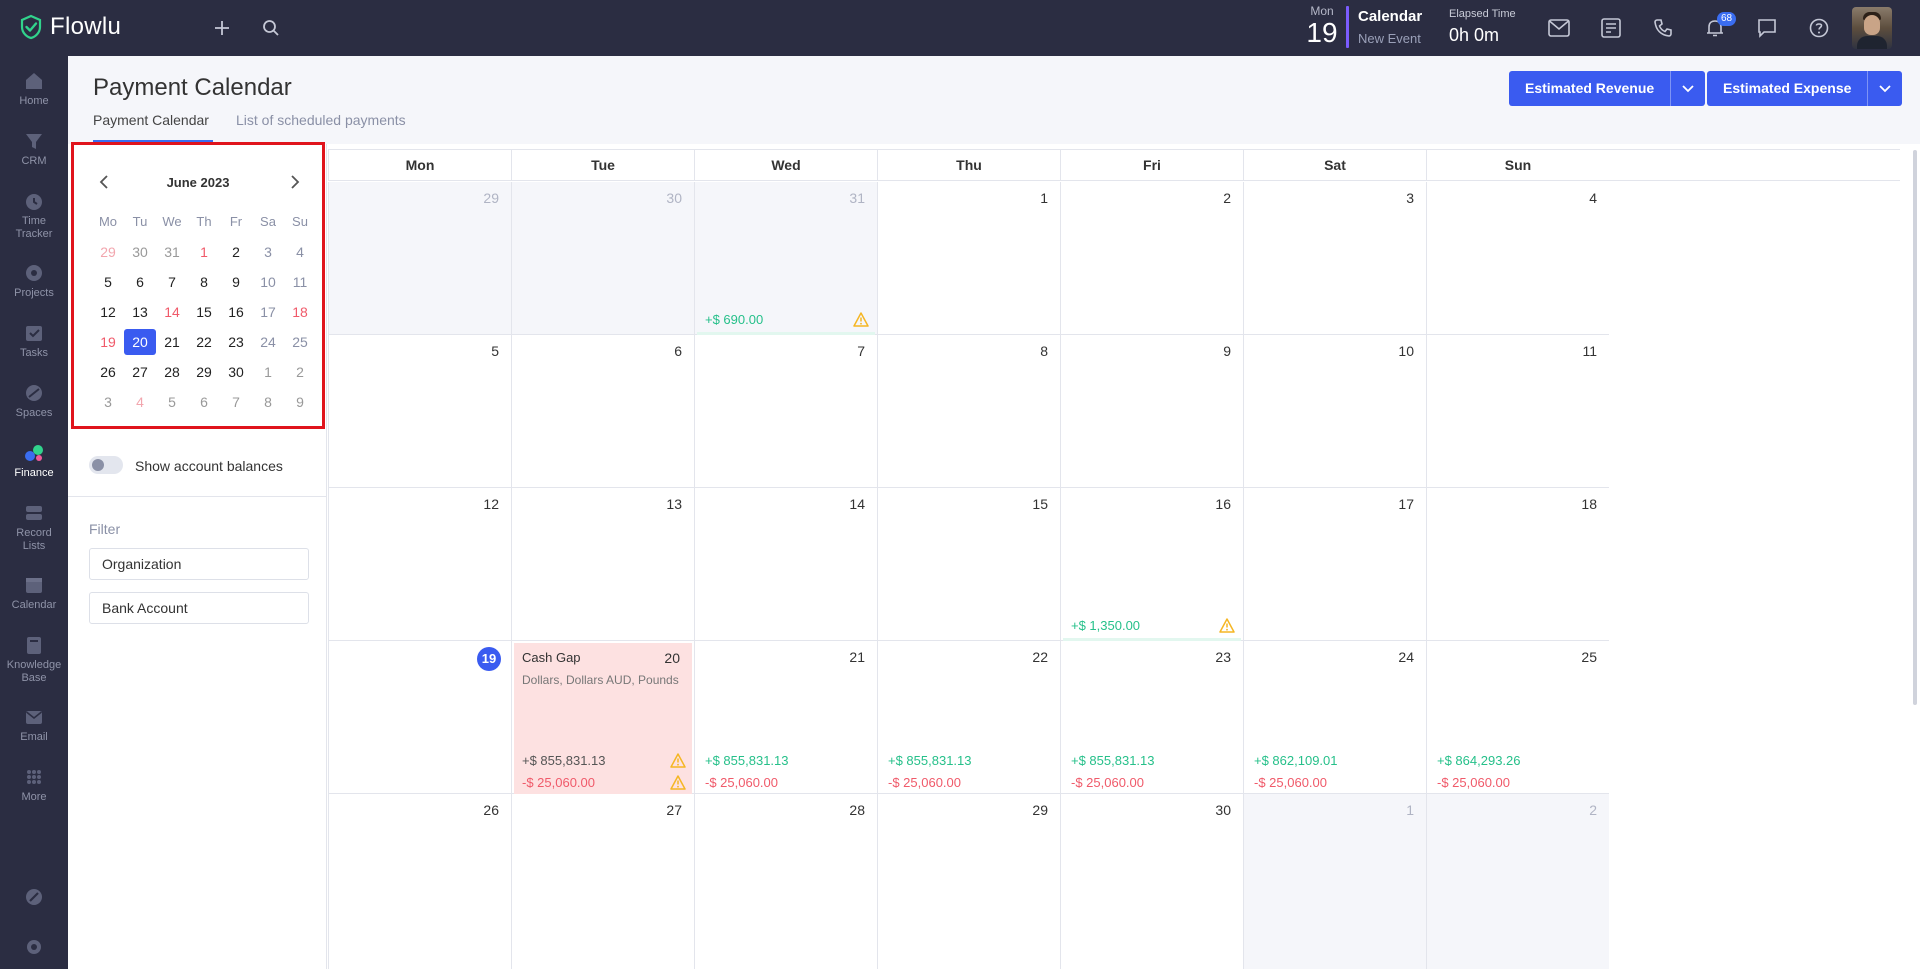 Image resolution: width=1920 pixels, height=969 pixels. What do you see at coordinates (34, 948) in the screenshot?
I see `nav-settings` at bounding box center [34, 948].